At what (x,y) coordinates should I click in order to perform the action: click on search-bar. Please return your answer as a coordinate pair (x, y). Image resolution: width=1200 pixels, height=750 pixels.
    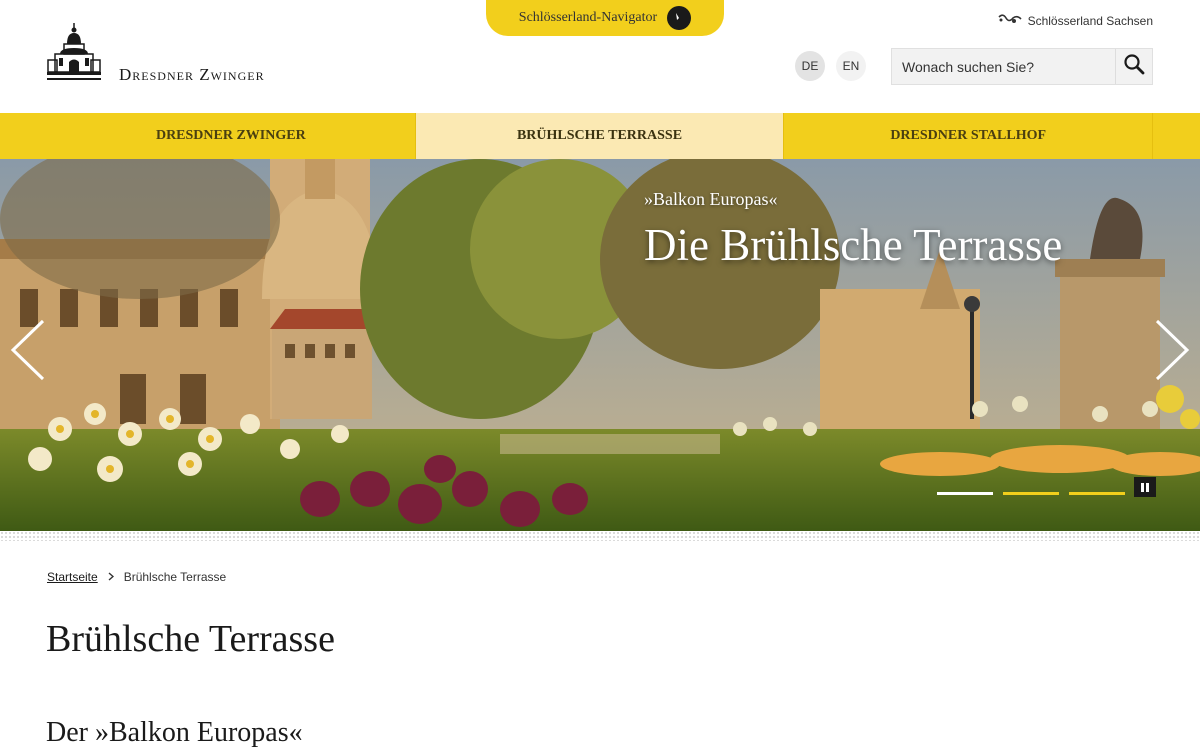
    Looking at the image, I should click on (1022, 66).